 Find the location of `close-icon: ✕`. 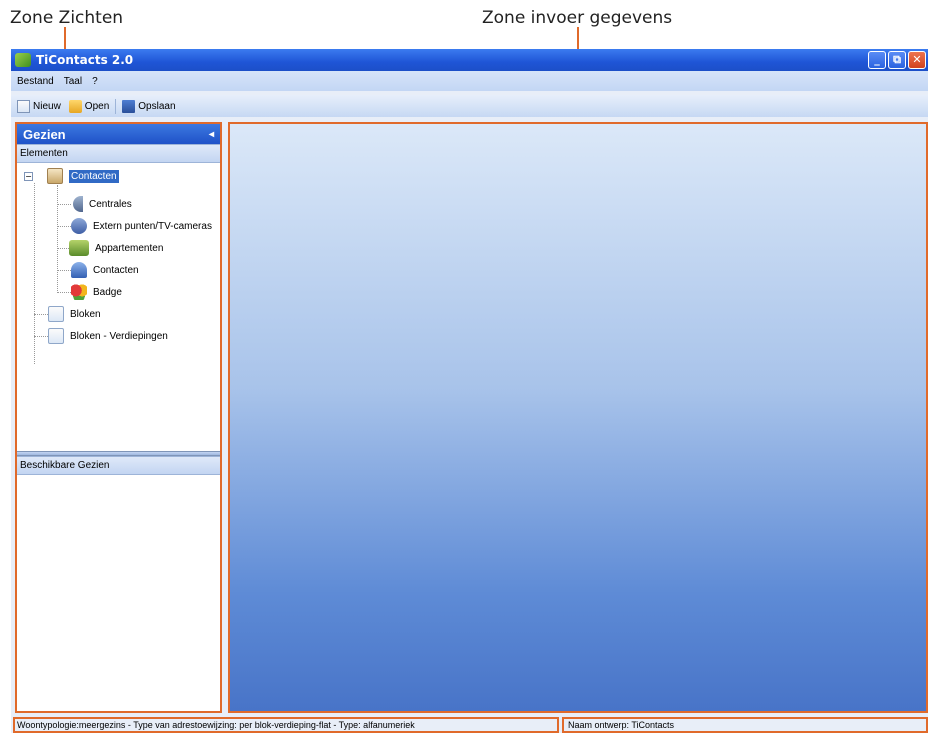

close-icon: ✕ is located at coordinates (917, 60).